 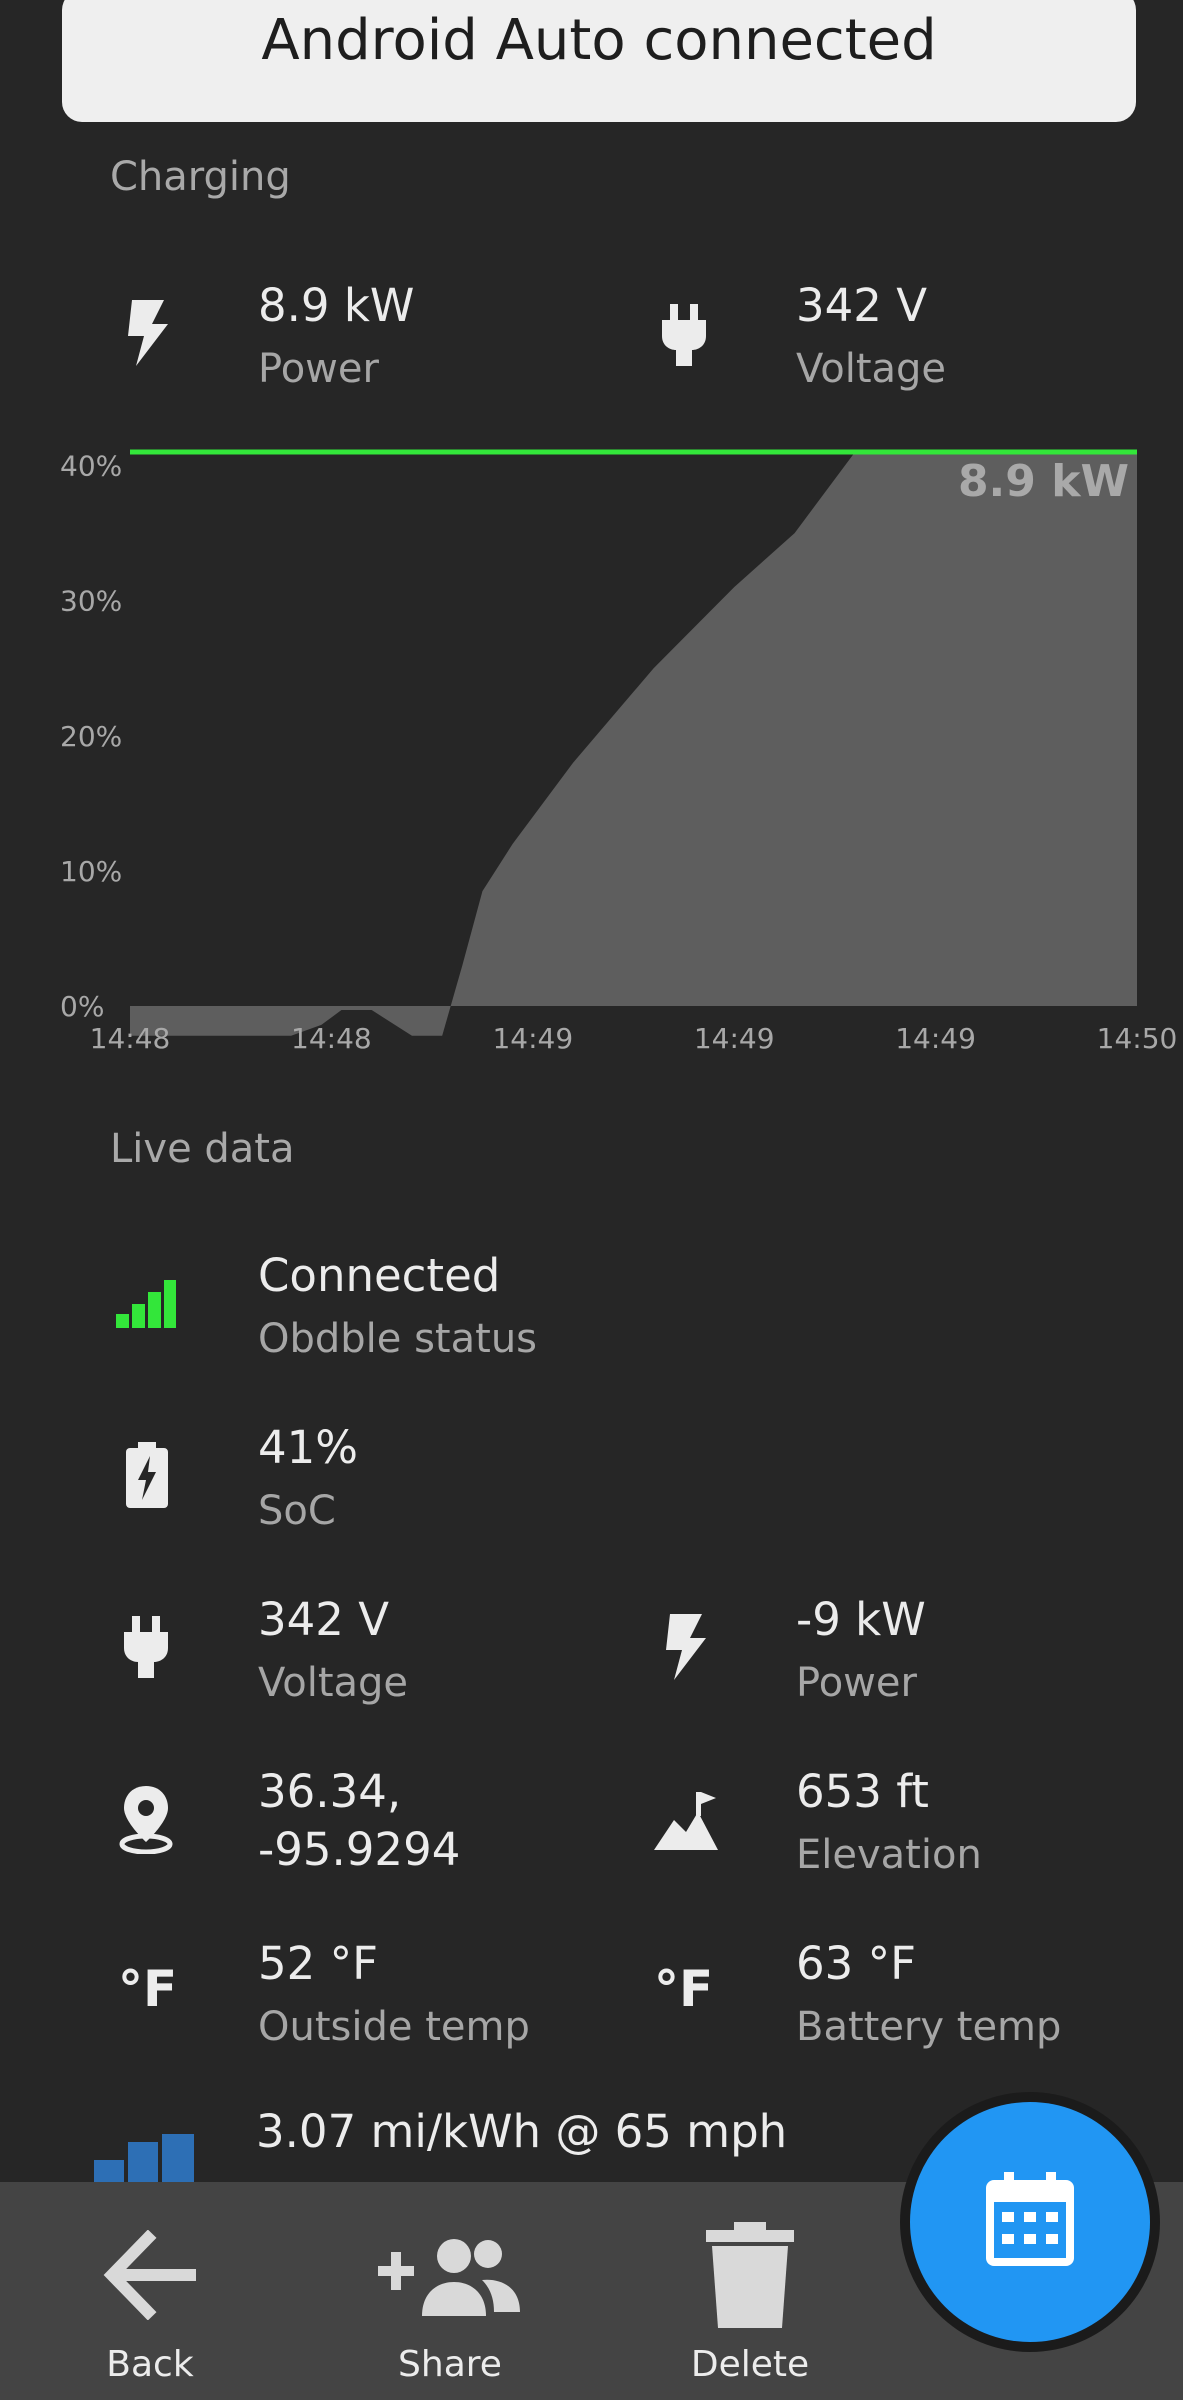 I want to click on soc-value: 41%, so click(x=308, y=1447).